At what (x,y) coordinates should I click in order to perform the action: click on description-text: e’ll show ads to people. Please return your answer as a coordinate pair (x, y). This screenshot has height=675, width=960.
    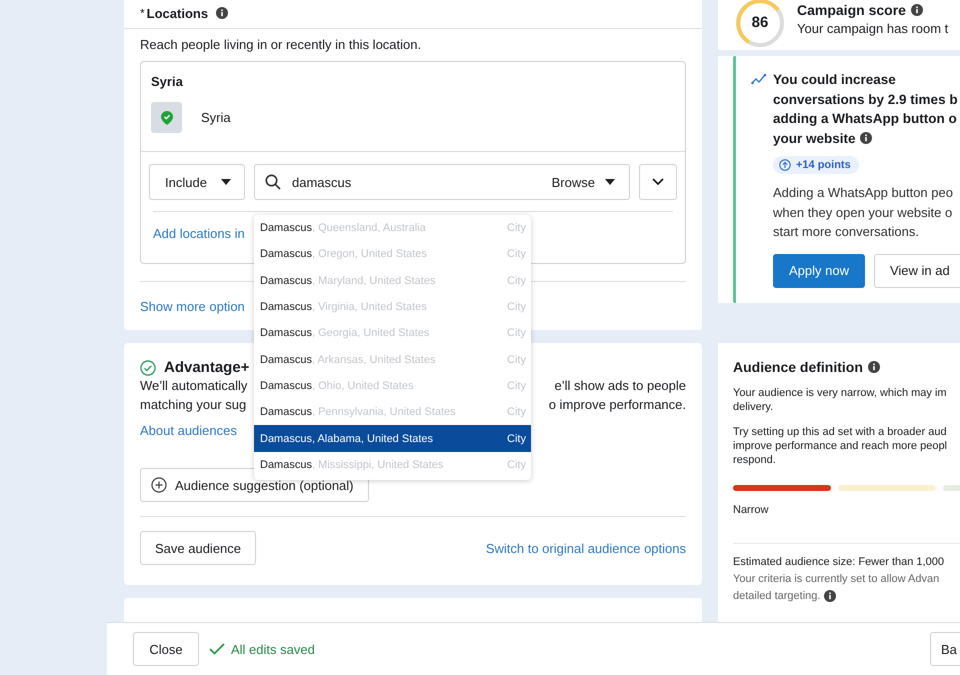
    Looking at the image, I should click on (620, 386).